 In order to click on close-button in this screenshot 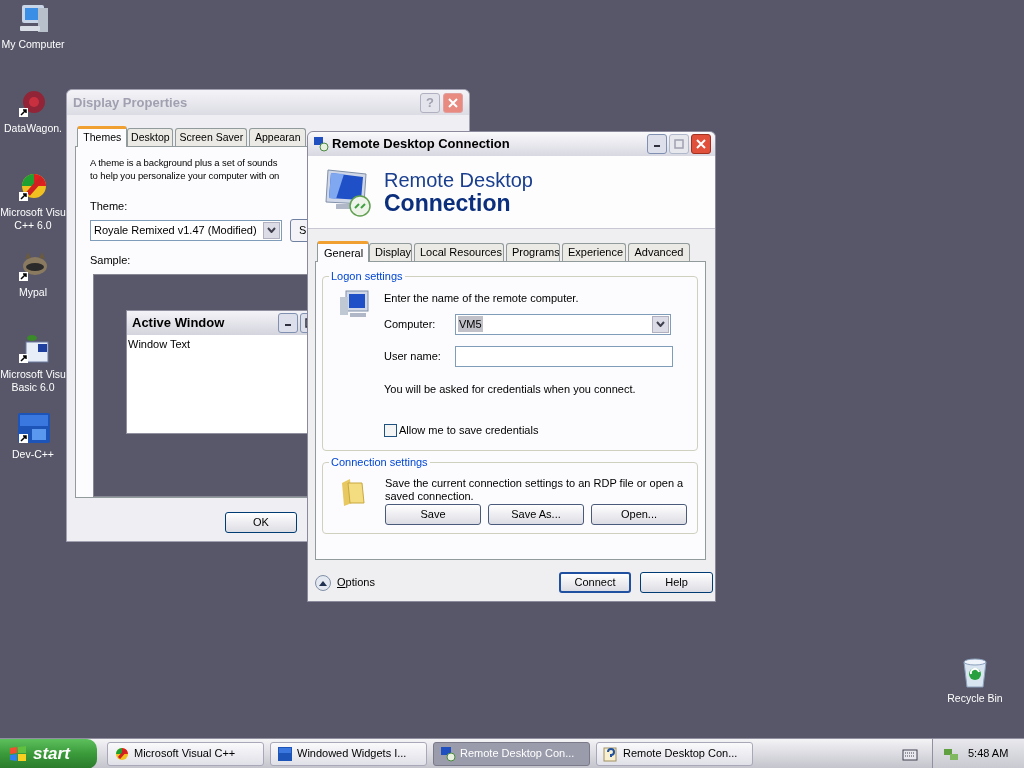, I will do `click(701, 144)`.